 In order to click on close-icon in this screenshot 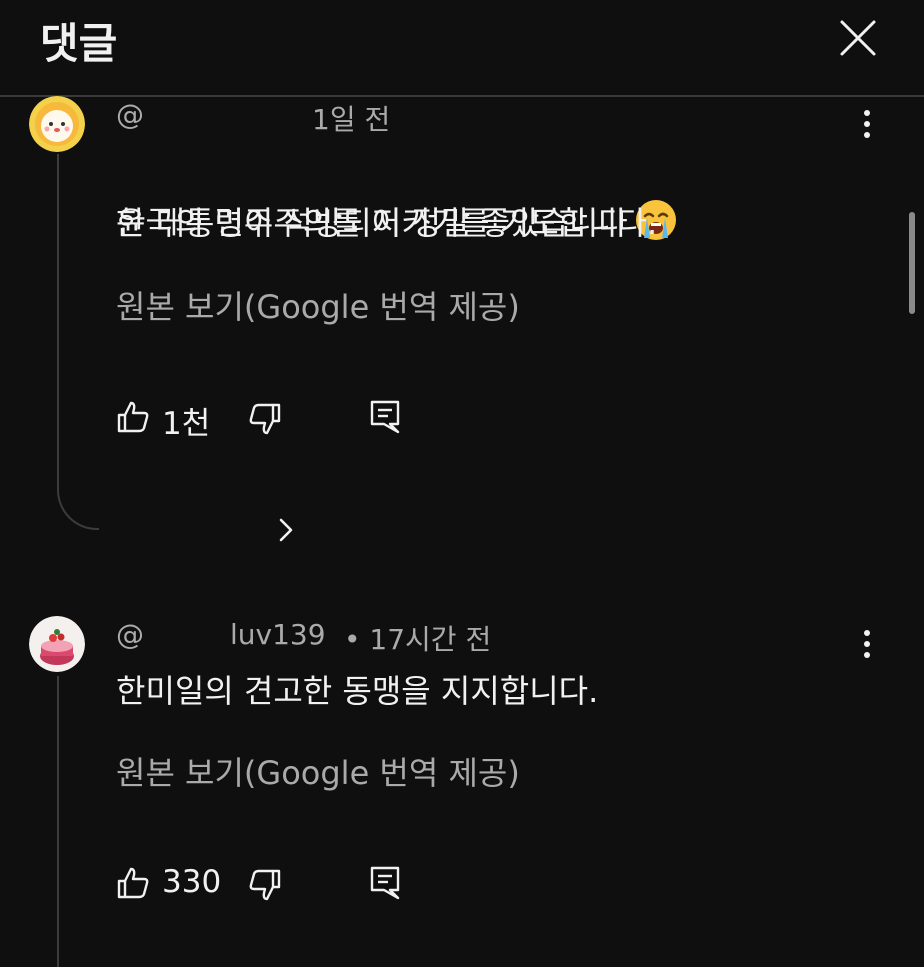, I will do `click(858, 38)`.